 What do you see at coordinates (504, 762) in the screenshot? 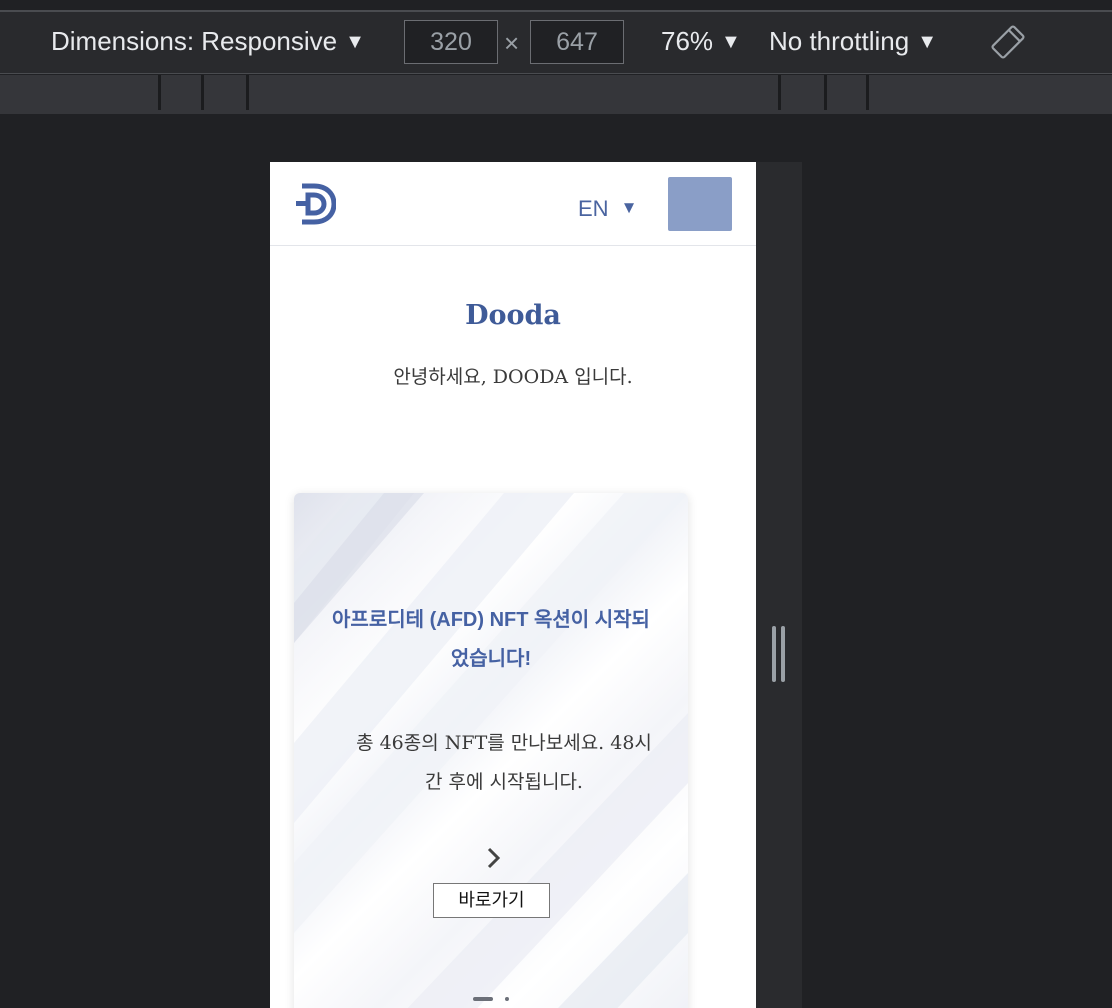
I see `card-description: 총 46종의 NFT를 만나보세요. 48시간 후에 시작됩니다.` at bounding box center [504, 762].